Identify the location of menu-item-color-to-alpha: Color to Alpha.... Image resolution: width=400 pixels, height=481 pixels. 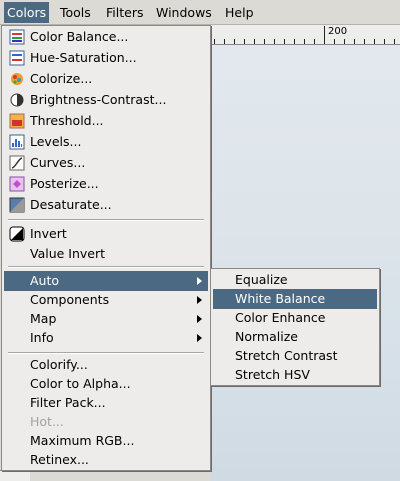
(106, 384).